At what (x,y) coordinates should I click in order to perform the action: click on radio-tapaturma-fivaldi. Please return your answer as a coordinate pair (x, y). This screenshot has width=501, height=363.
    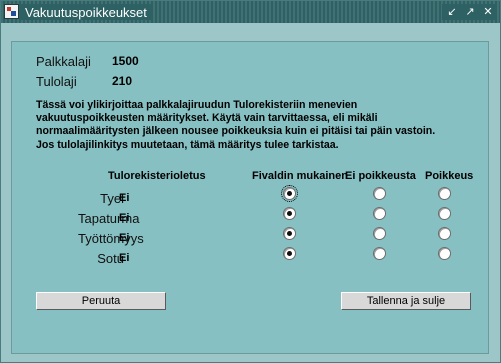
    Looking at the image, I should click on (289, 213).